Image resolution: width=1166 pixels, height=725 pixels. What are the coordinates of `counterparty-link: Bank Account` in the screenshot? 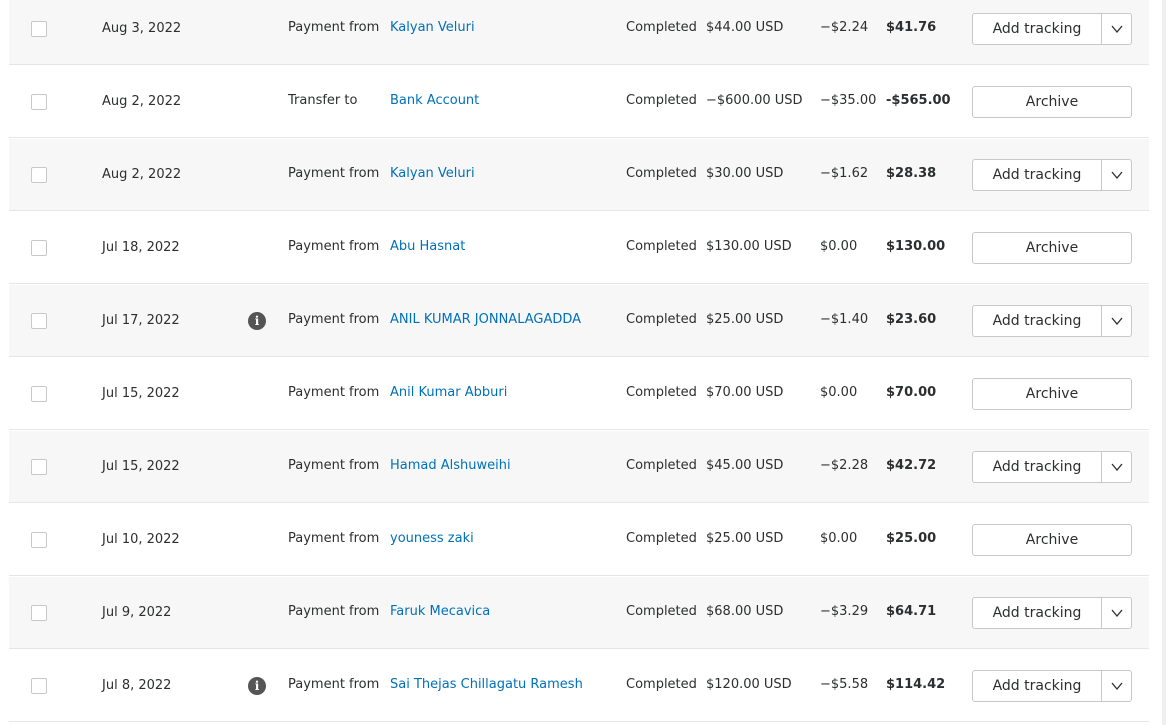 It's located at (434, 100).